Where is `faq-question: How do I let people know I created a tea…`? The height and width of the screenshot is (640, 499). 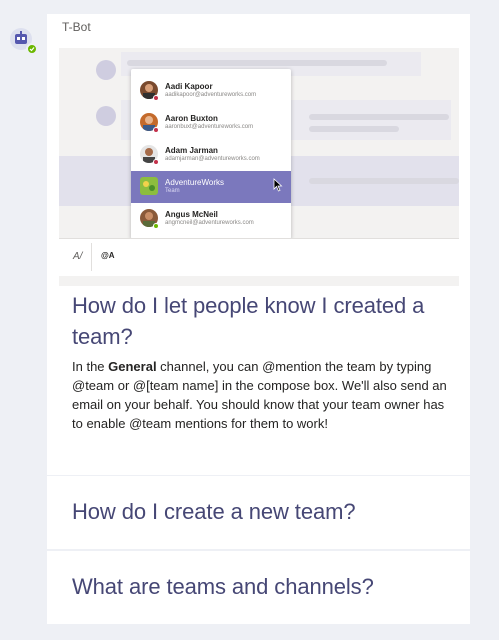
faq-question: How do I let people know I created a tea… is located at coordinates (264, 321).